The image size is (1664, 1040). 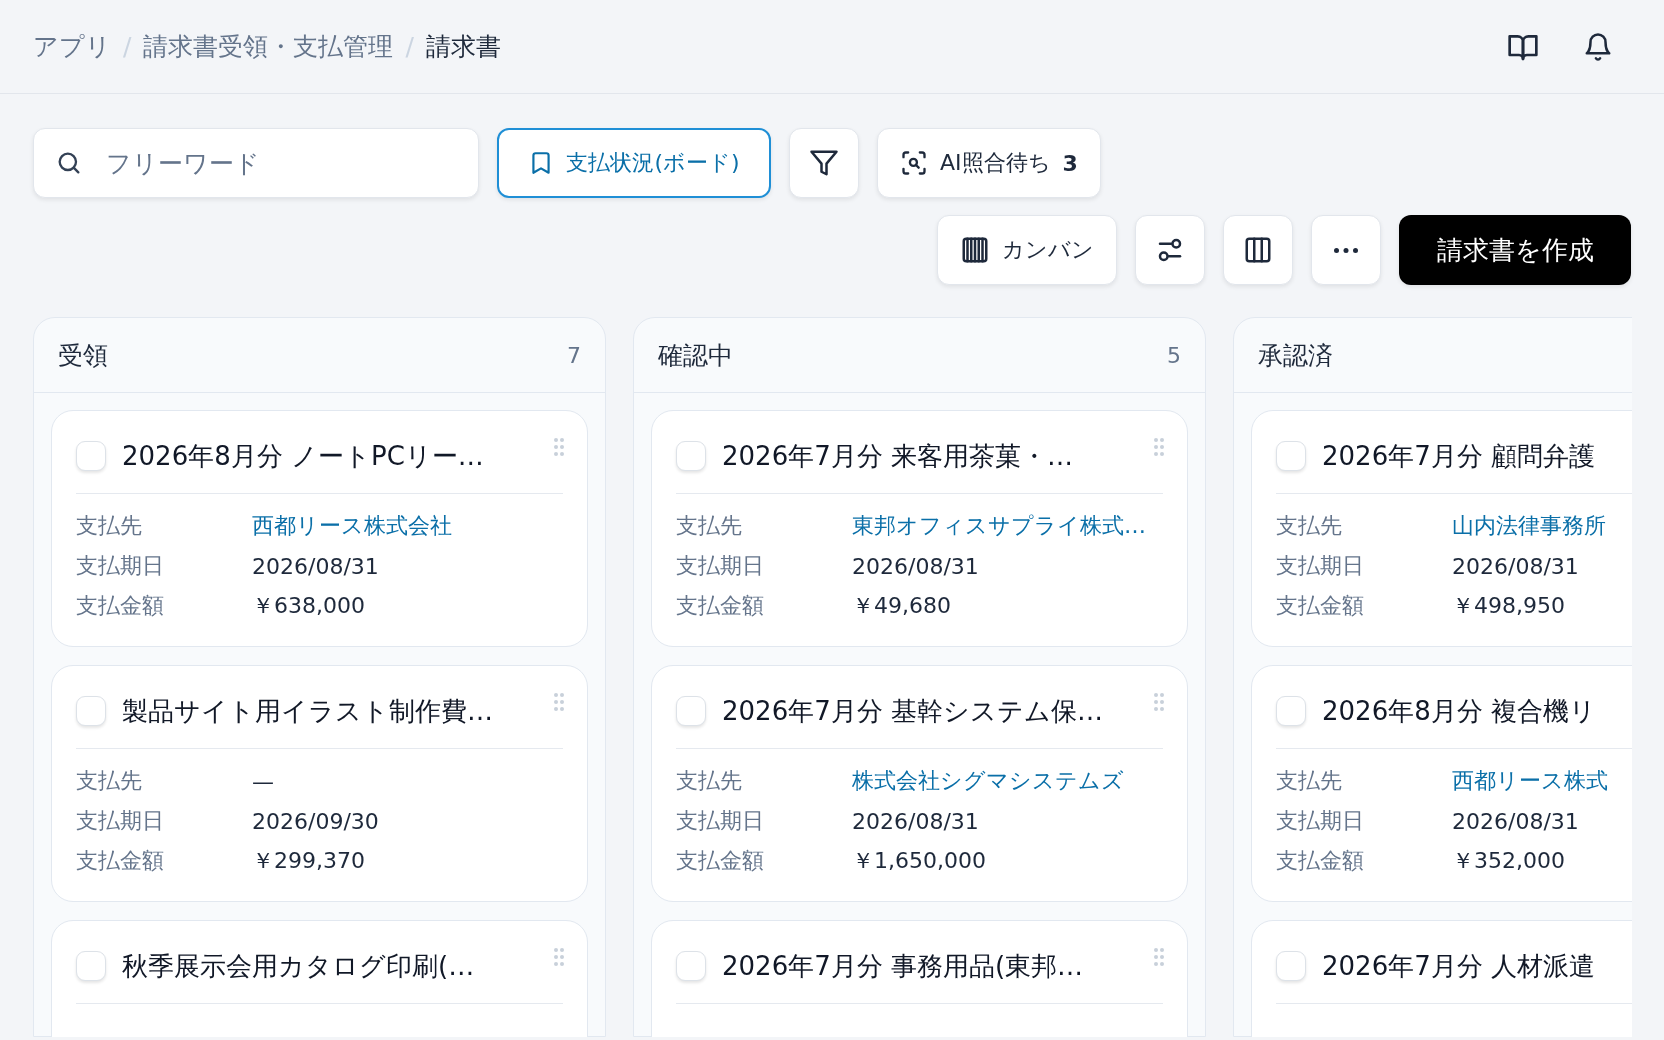 I want to click on field-value: —, so click(x=263, y=781).